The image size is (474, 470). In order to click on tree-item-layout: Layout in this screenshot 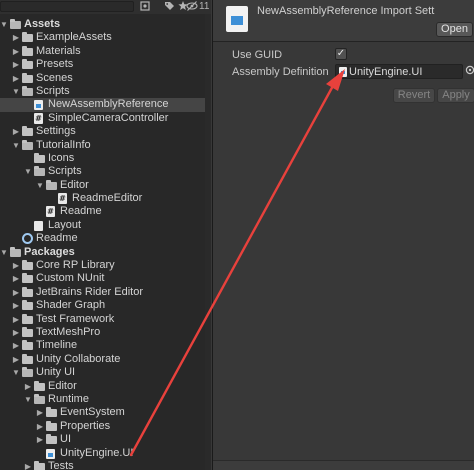, I will do `click(105, 225)`.